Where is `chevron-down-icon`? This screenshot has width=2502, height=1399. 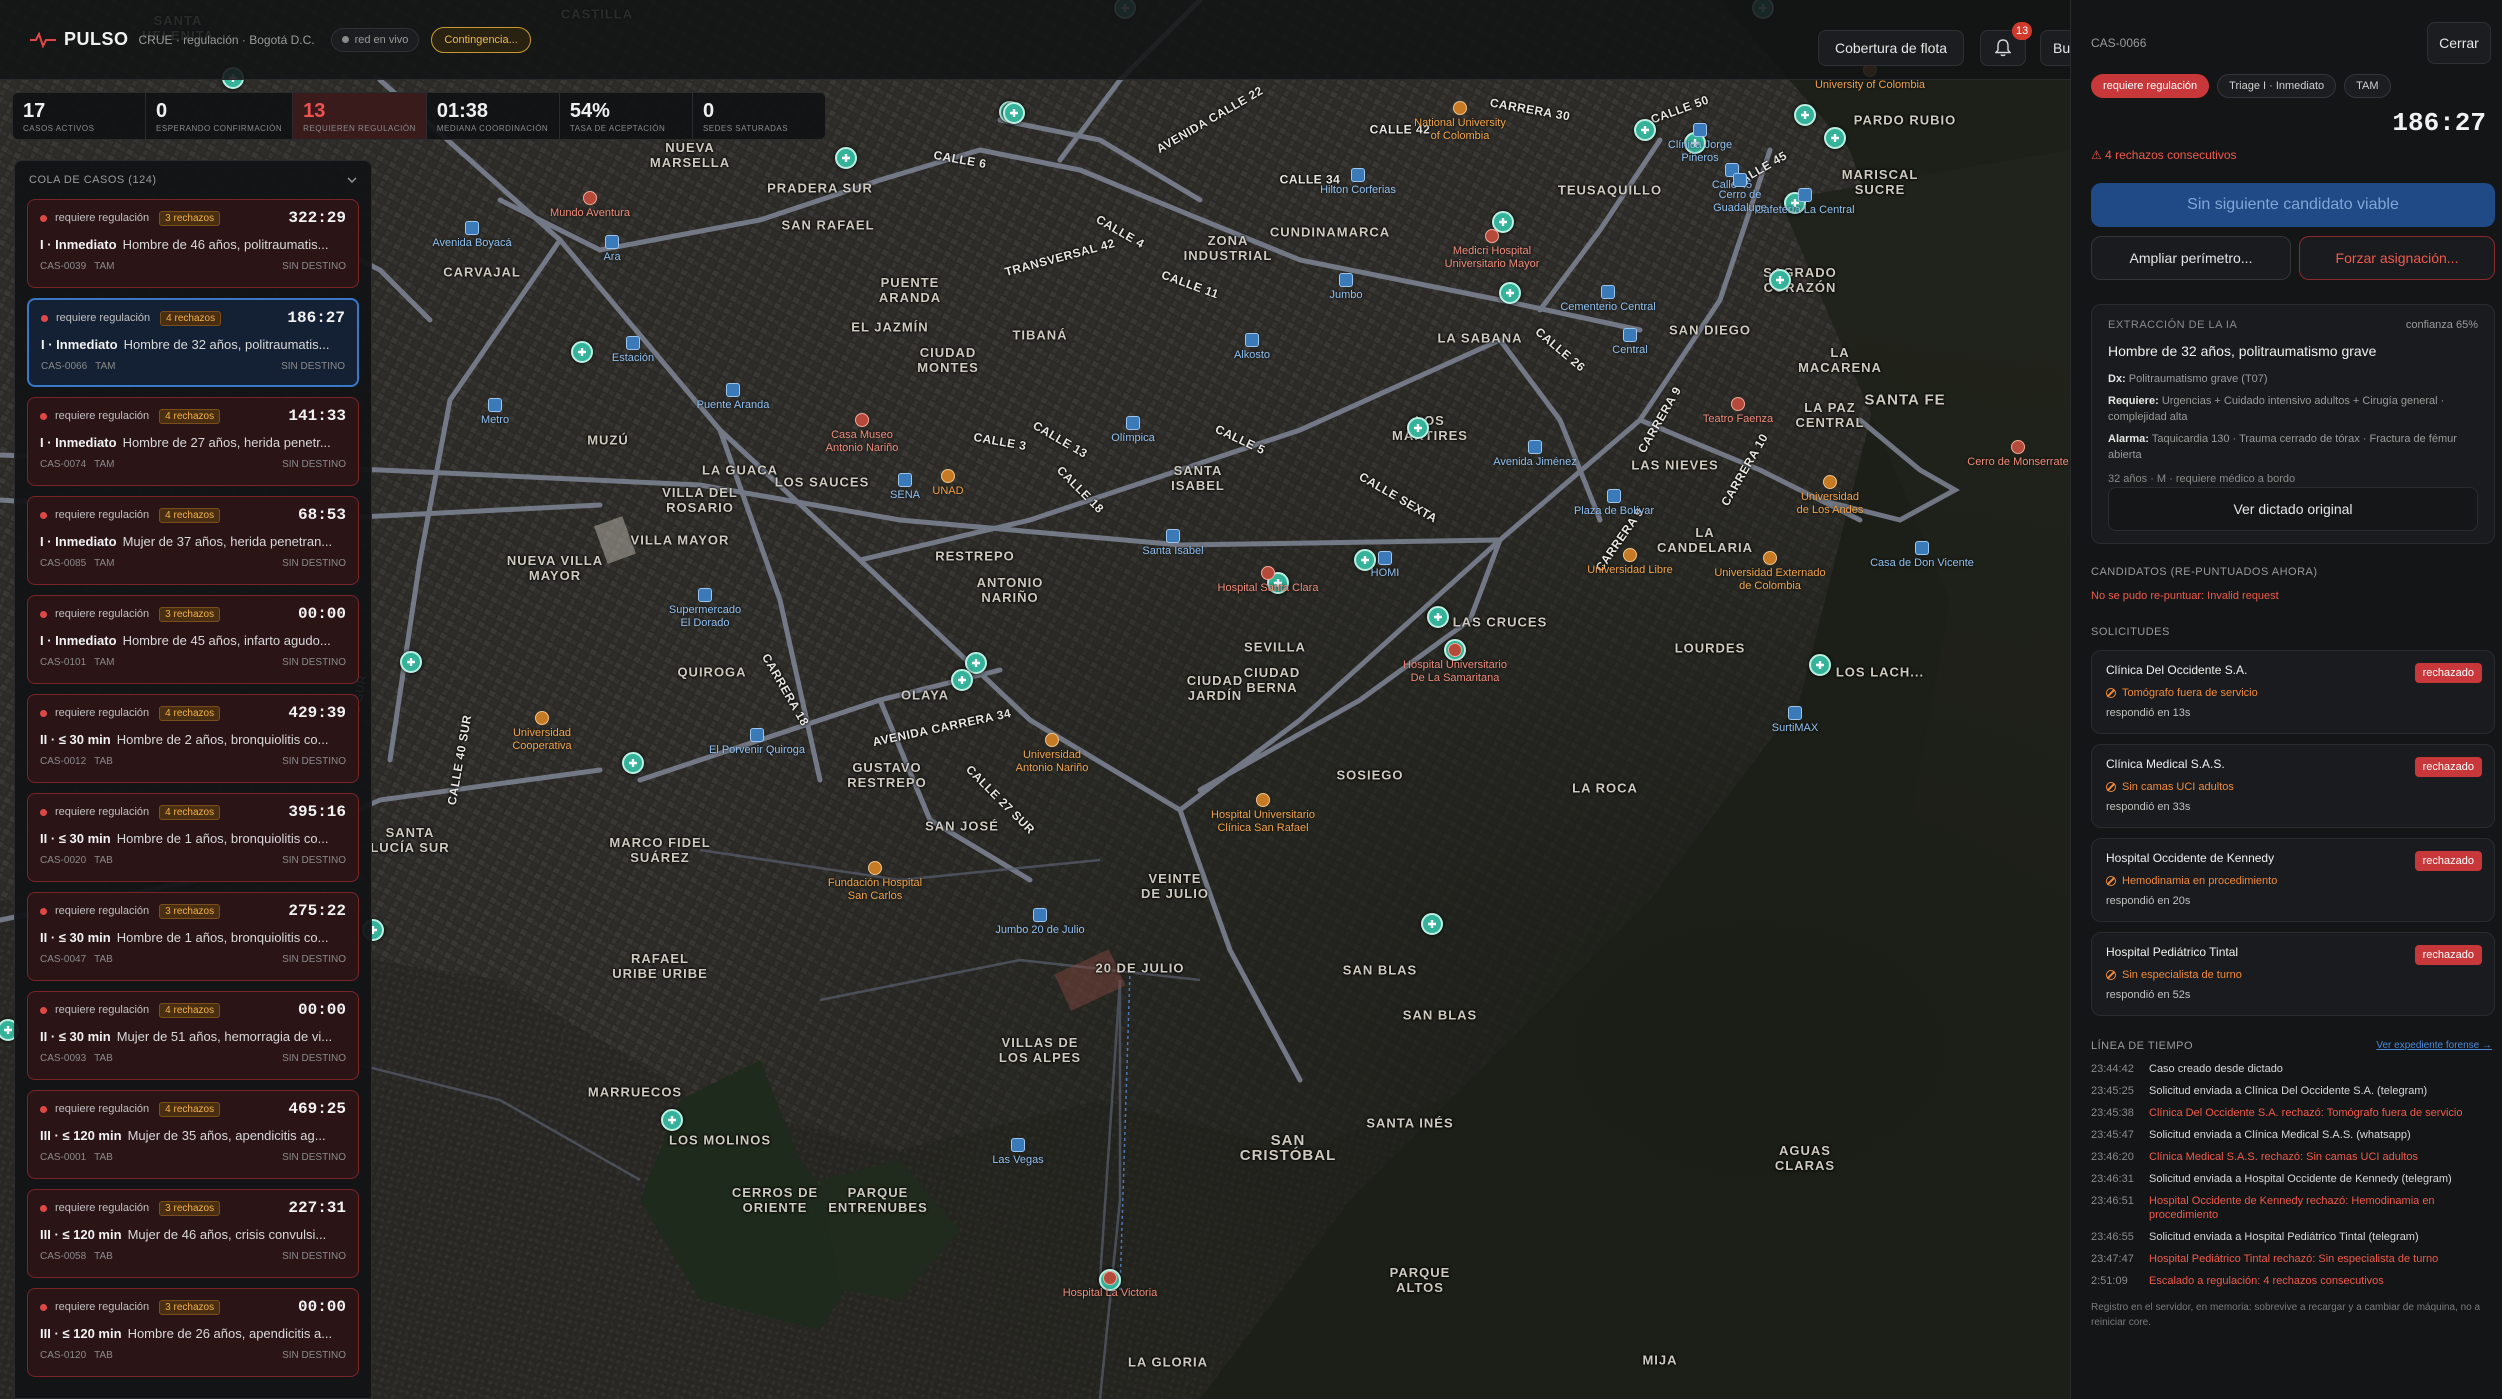 chevron-down-icon is located at coordinates (352, 180).